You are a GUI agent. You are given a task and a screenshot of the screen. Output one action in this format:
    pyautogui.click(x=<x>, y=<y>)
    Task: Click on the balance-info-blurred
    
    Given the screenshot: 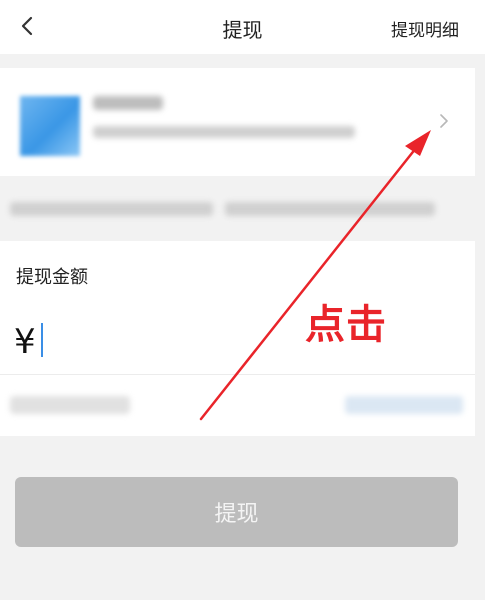 What is the action you would take?
    pyautogui.click(x=70, y=405)
    